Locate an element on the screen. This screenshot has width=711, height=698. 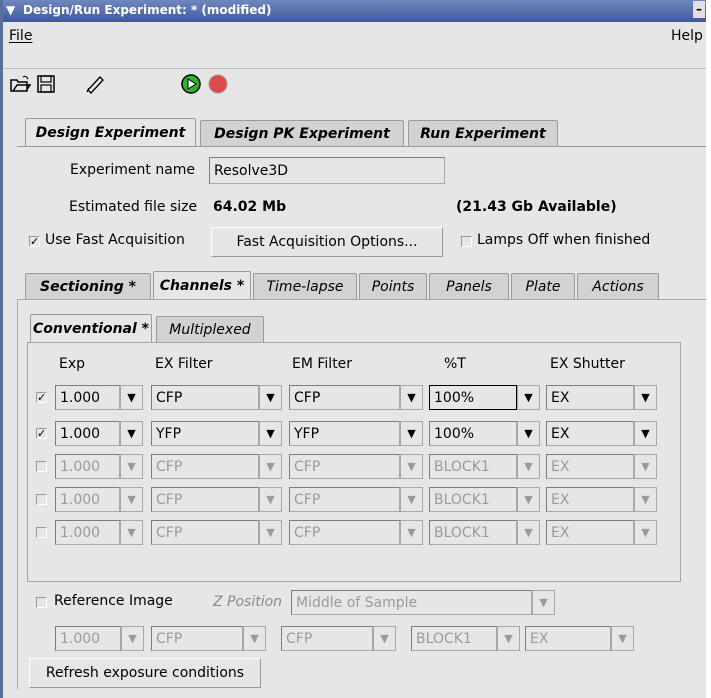
tab-plate: Plate is located at coordinates (543, 286).